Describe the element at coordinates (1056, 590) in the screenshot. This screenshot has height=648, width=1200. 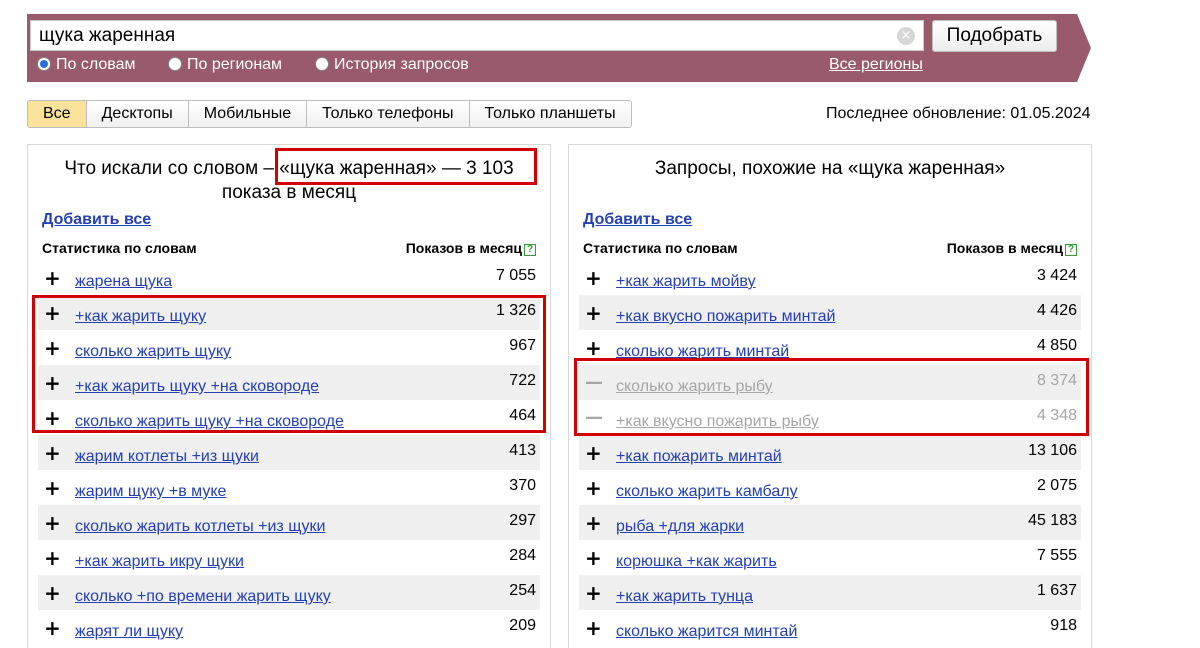
I see `shows-count: 1 637` at that location.